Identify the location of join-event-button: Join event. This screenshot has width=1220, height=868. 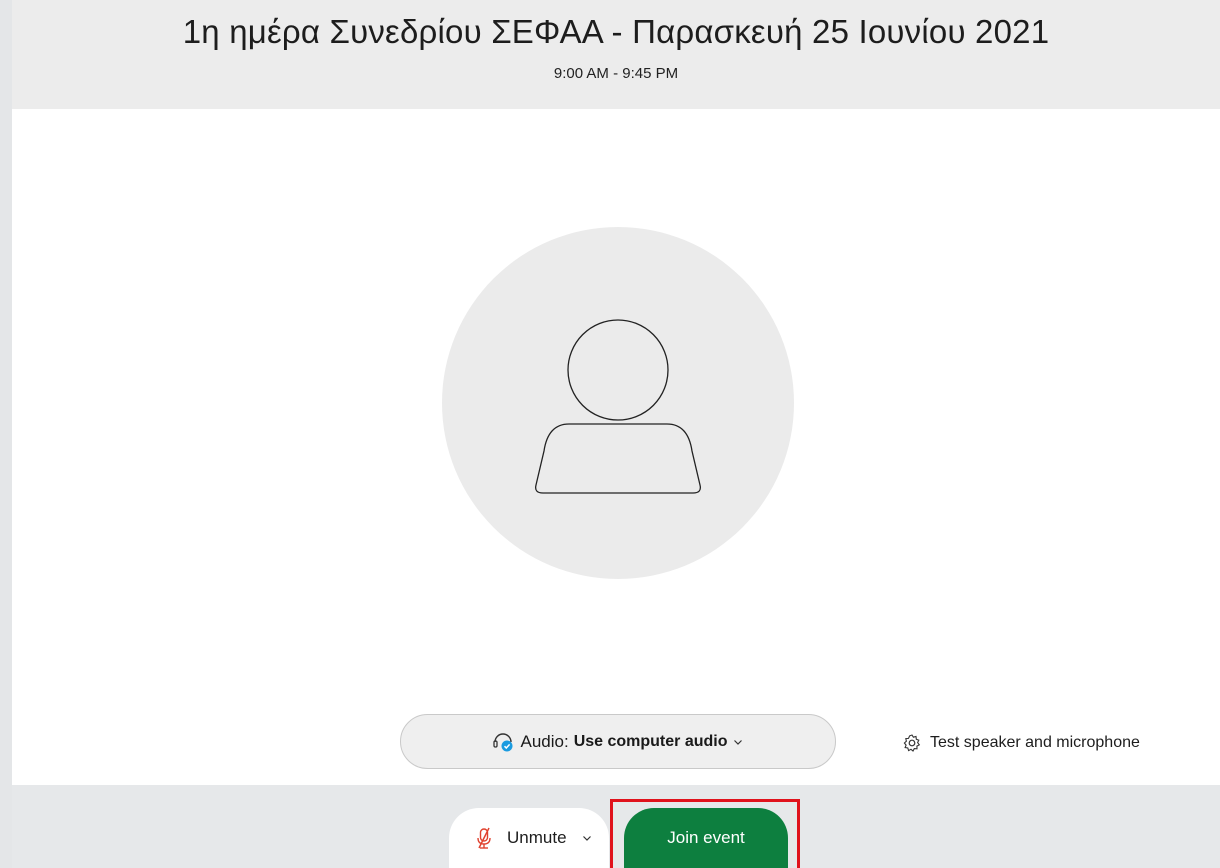
(706, 838).